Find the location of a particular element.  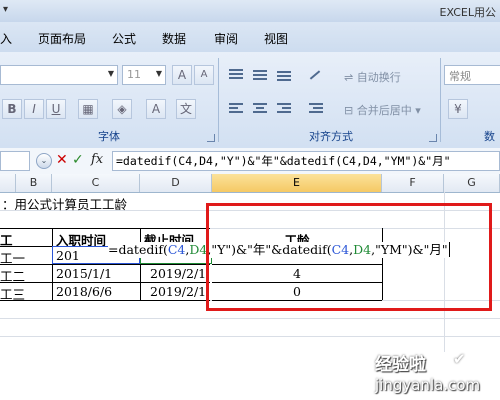

column-headers: B C D E F G is located at coordinates (250, 183).